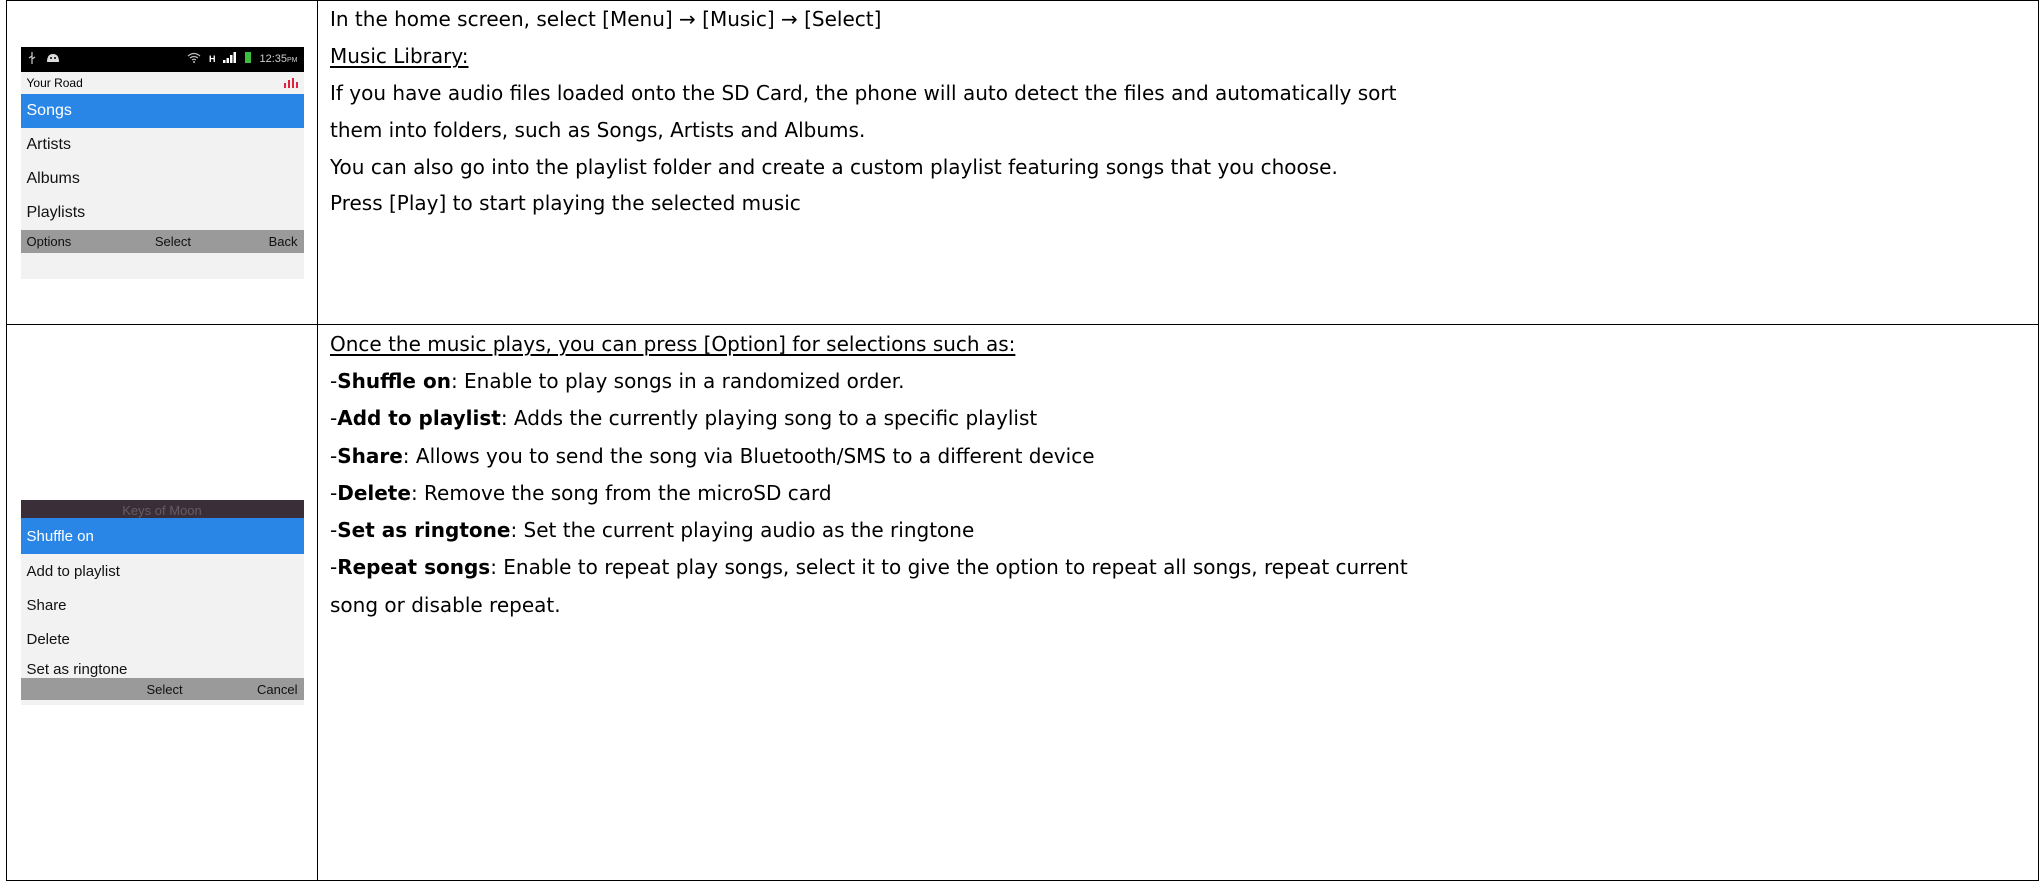 This screenshot has width=2043, height=886. Describe the element at coordinates (248, 59) in the screenshot. I see `battery-icon` at that location.